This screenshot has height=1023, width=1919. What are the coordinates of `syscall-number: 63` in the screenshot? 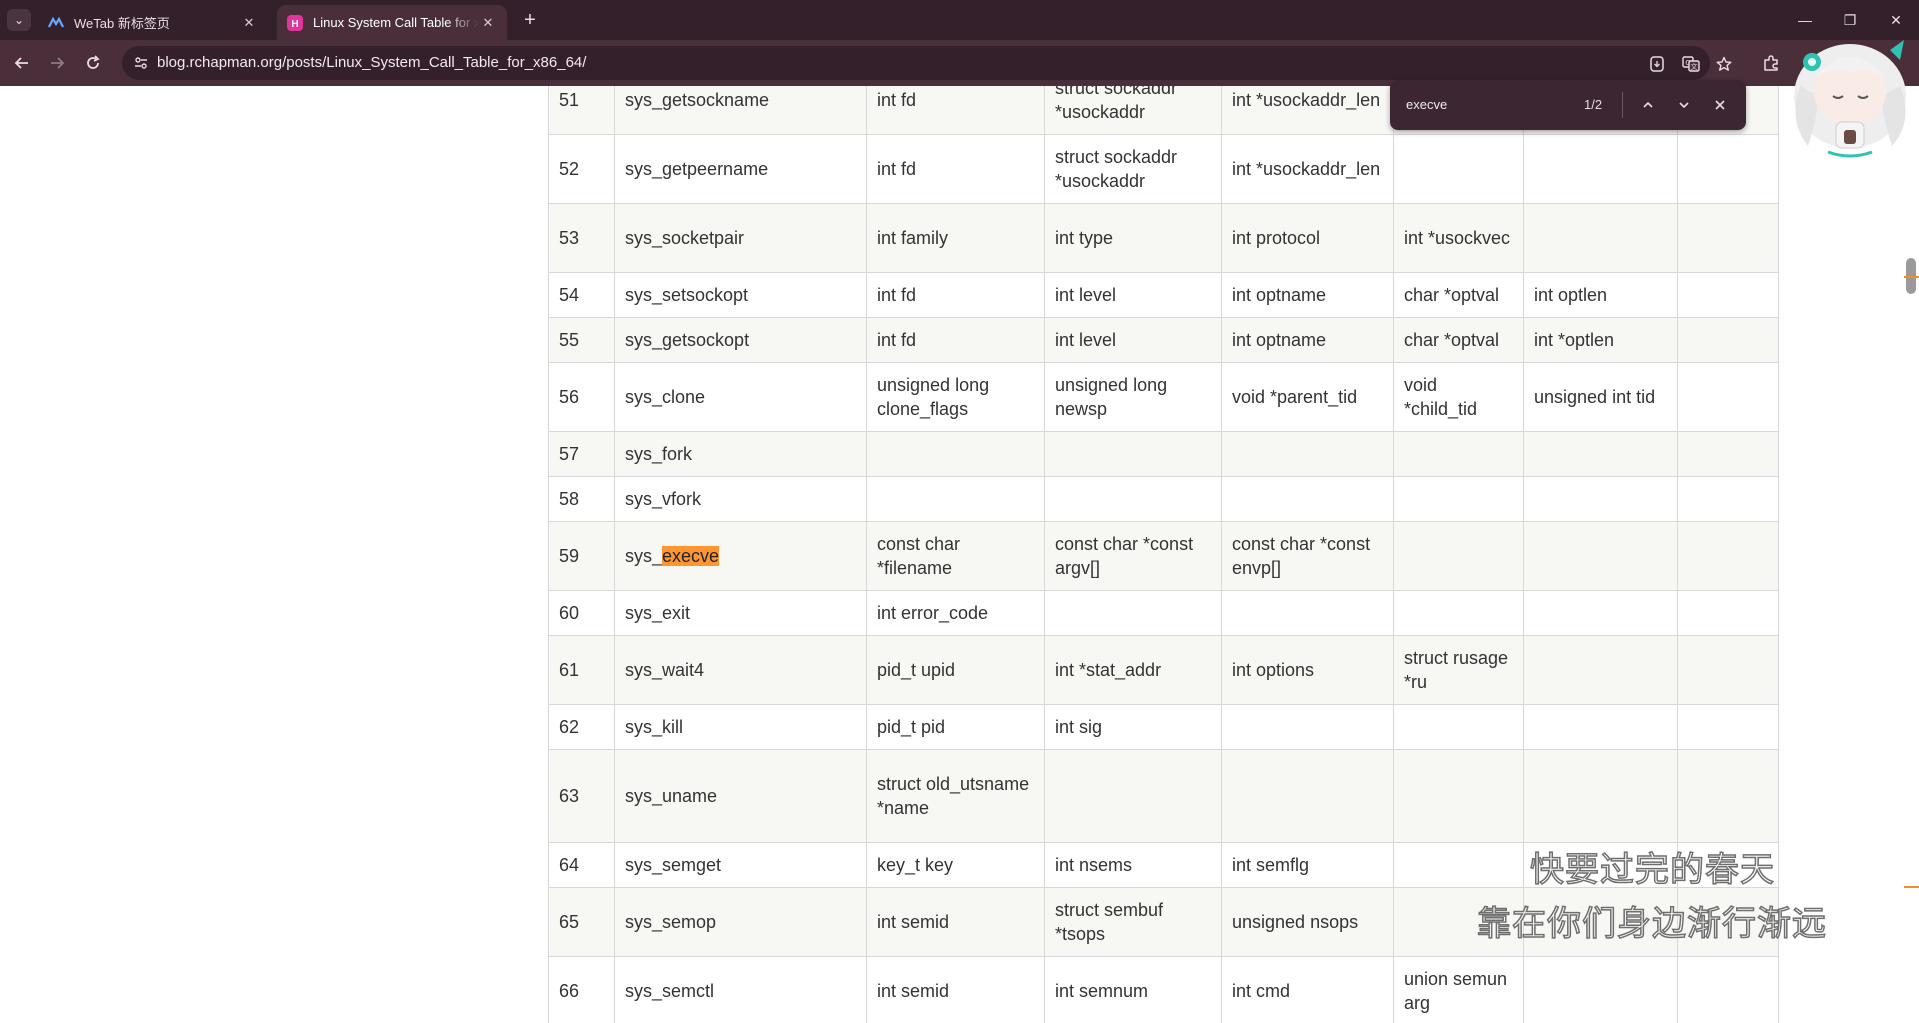 It's located at (581, 796).